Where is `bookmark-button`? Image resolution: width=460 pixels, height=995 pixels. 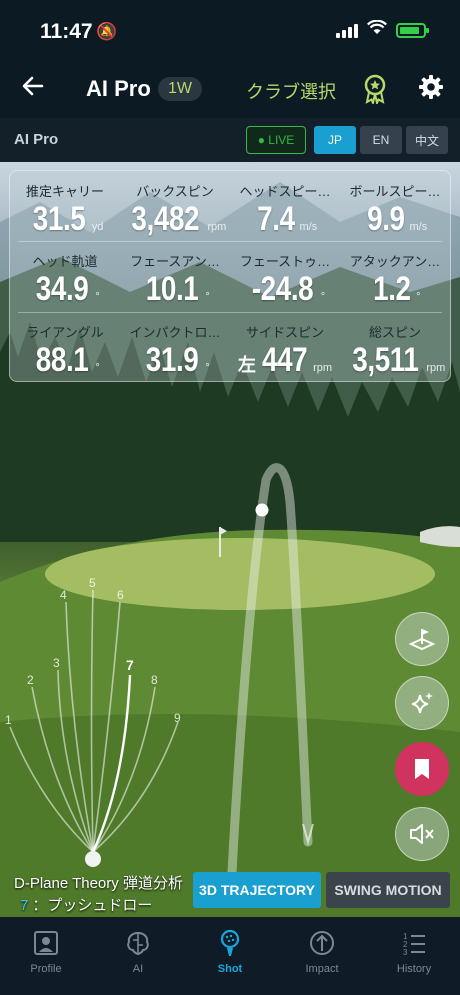
bookmark-button is located at coordinates (422, 769).